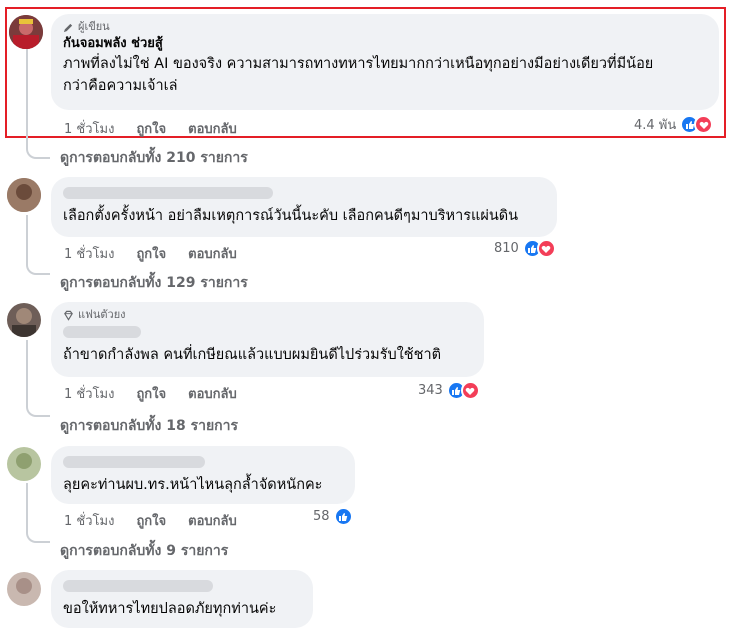 The width and height of the screenshot is (745, 628). I want to click on comment-text-line: กว่าคือความเจ้าเล่, so click(120, 86).